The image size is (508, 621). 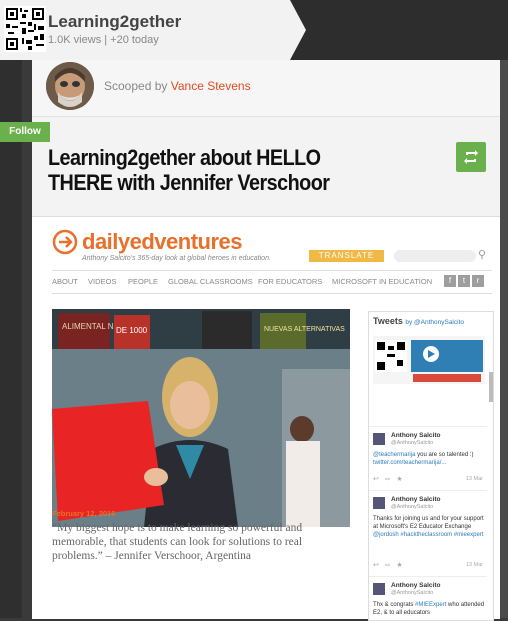 I want to click on avatar, so click(x=70, y=86).